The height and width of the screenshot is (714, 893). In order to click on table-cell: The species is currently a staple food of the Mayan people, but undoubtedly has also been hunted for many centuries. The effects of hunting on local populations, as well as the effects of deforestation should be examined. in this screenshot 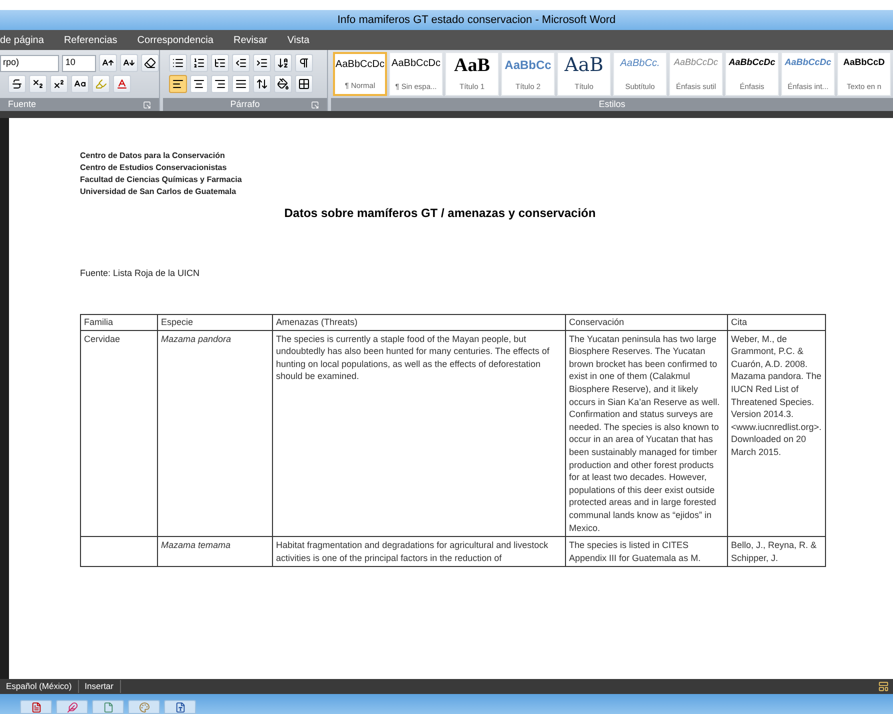, I will do `click(419, 433)`.